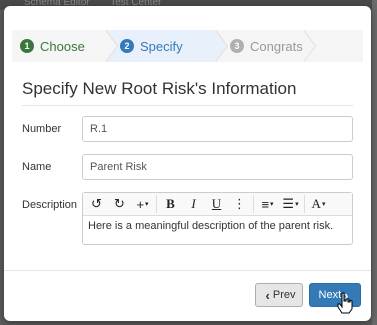  Describe the element at coordinates (237, 46) in the screenshot. I see `step-number-badge: 3` at that location.